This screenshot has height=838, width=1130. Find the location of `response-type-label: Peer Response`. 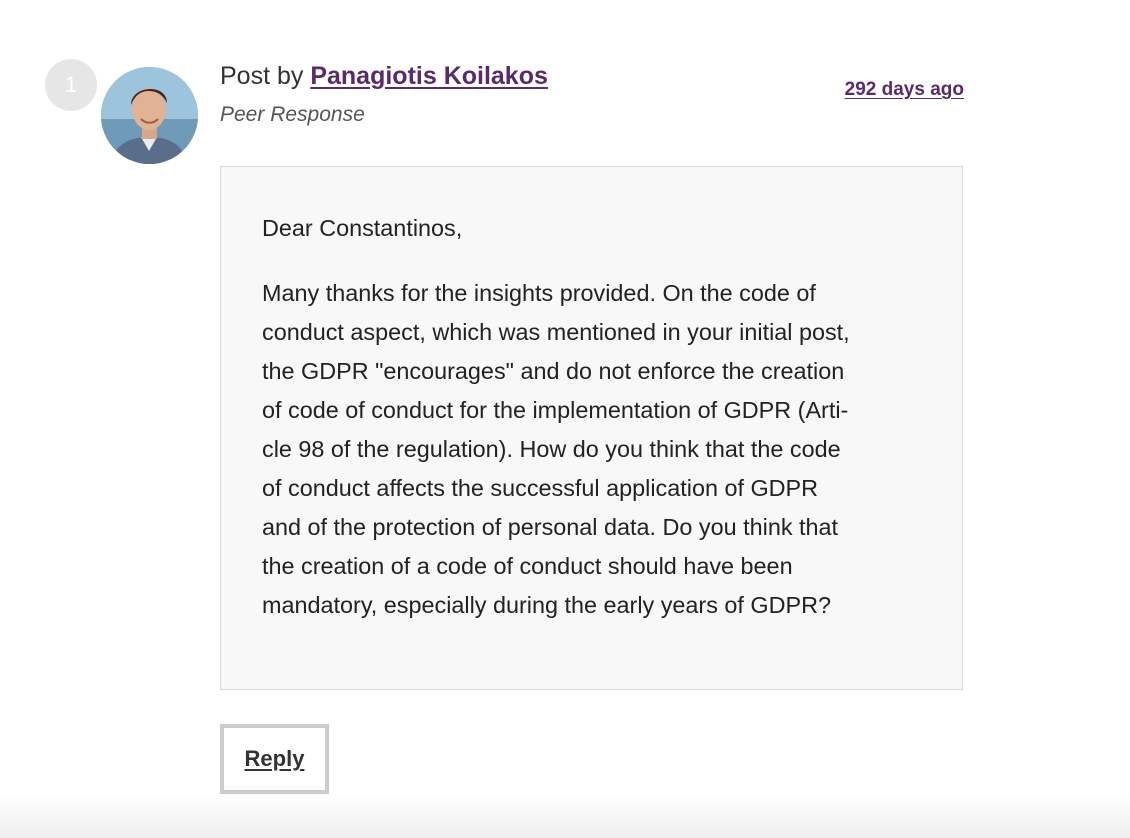

response-type-label: Peer Response is located at coordinates (292, 114).